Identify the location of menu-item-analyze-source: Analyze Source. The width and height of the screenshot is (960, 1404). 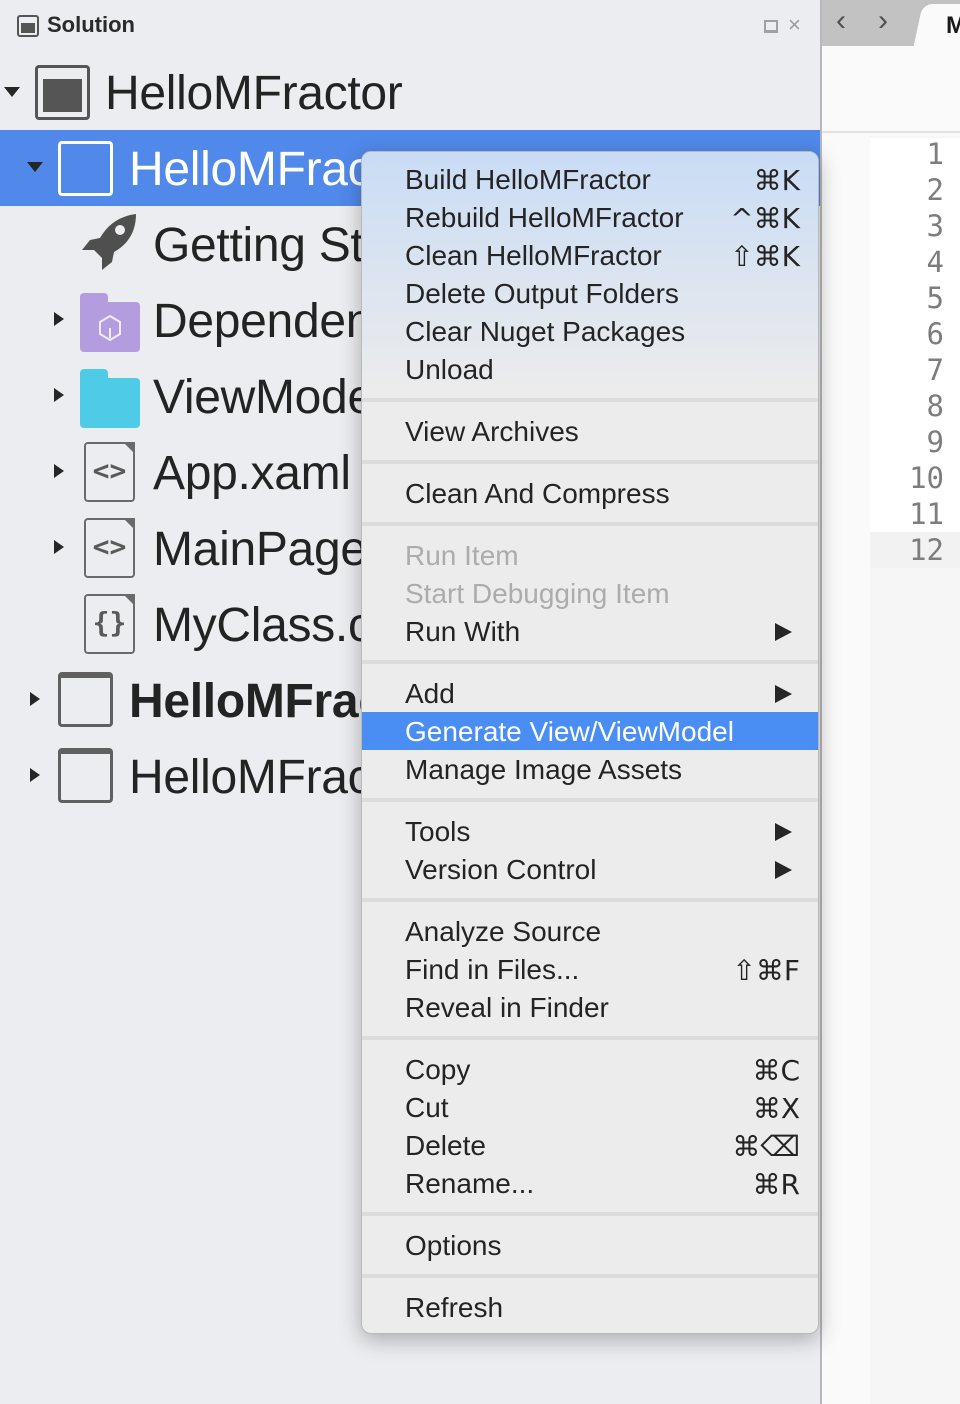
(590, 931).